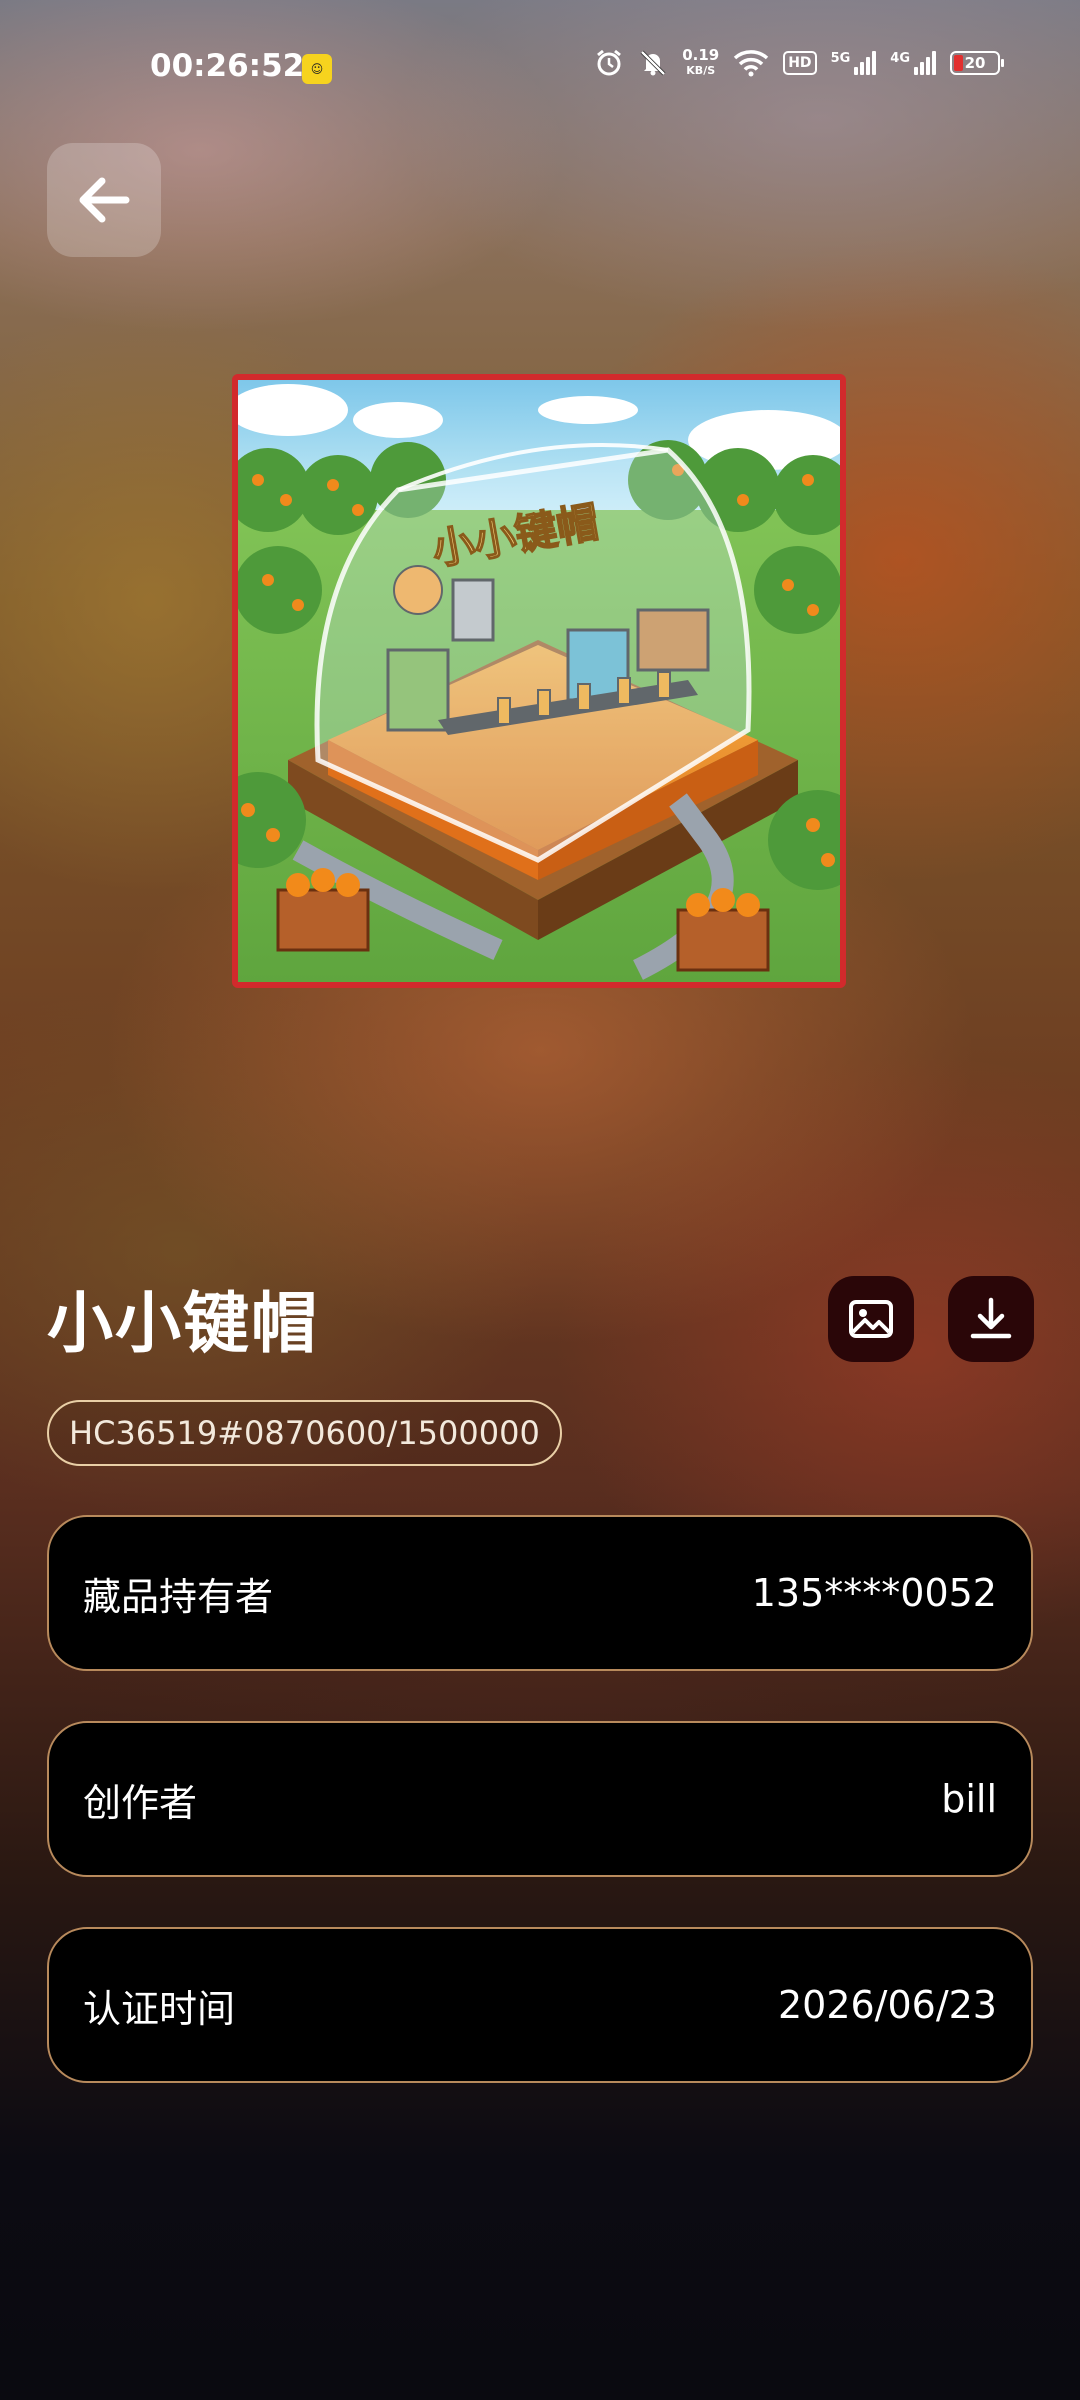 The image size is (1080, 2400). I want to click on hd-badge: HD, so click(800, 63).